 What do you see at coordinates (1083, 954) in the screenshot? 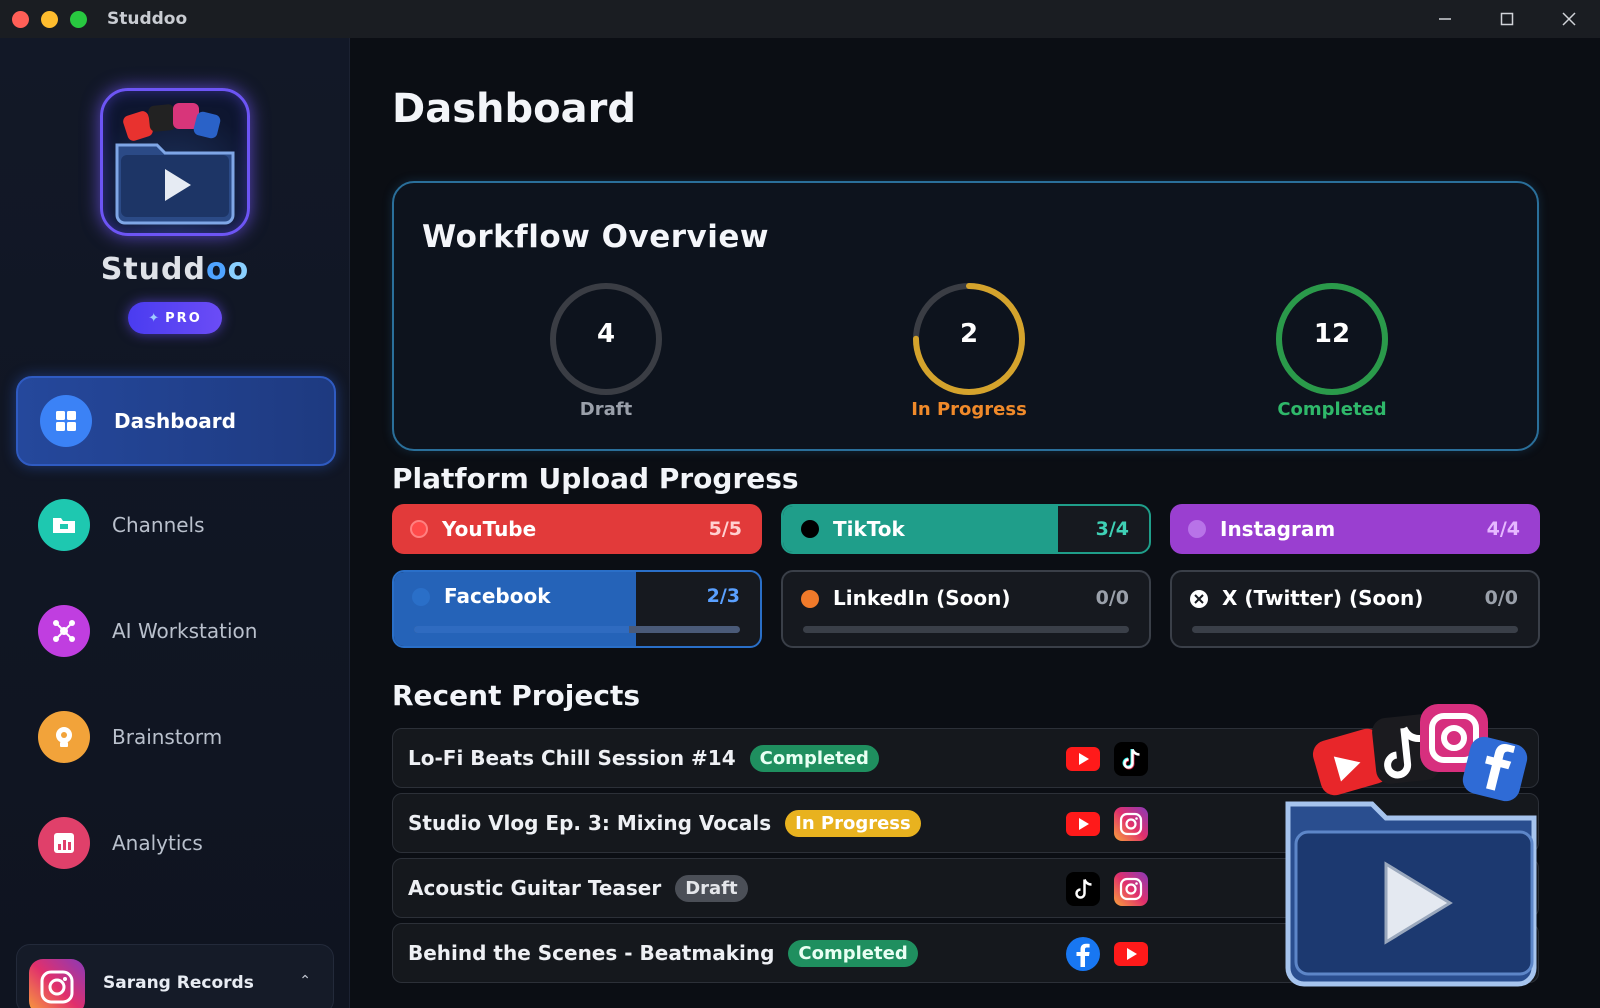
I see `facebook-icon` at bounding box center [1083, 954].